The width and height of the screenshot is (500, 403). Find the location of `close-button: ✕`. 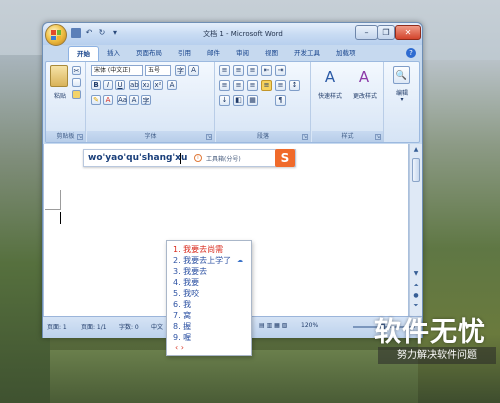

close-button: ✕ is located at coordinates (408, 32).